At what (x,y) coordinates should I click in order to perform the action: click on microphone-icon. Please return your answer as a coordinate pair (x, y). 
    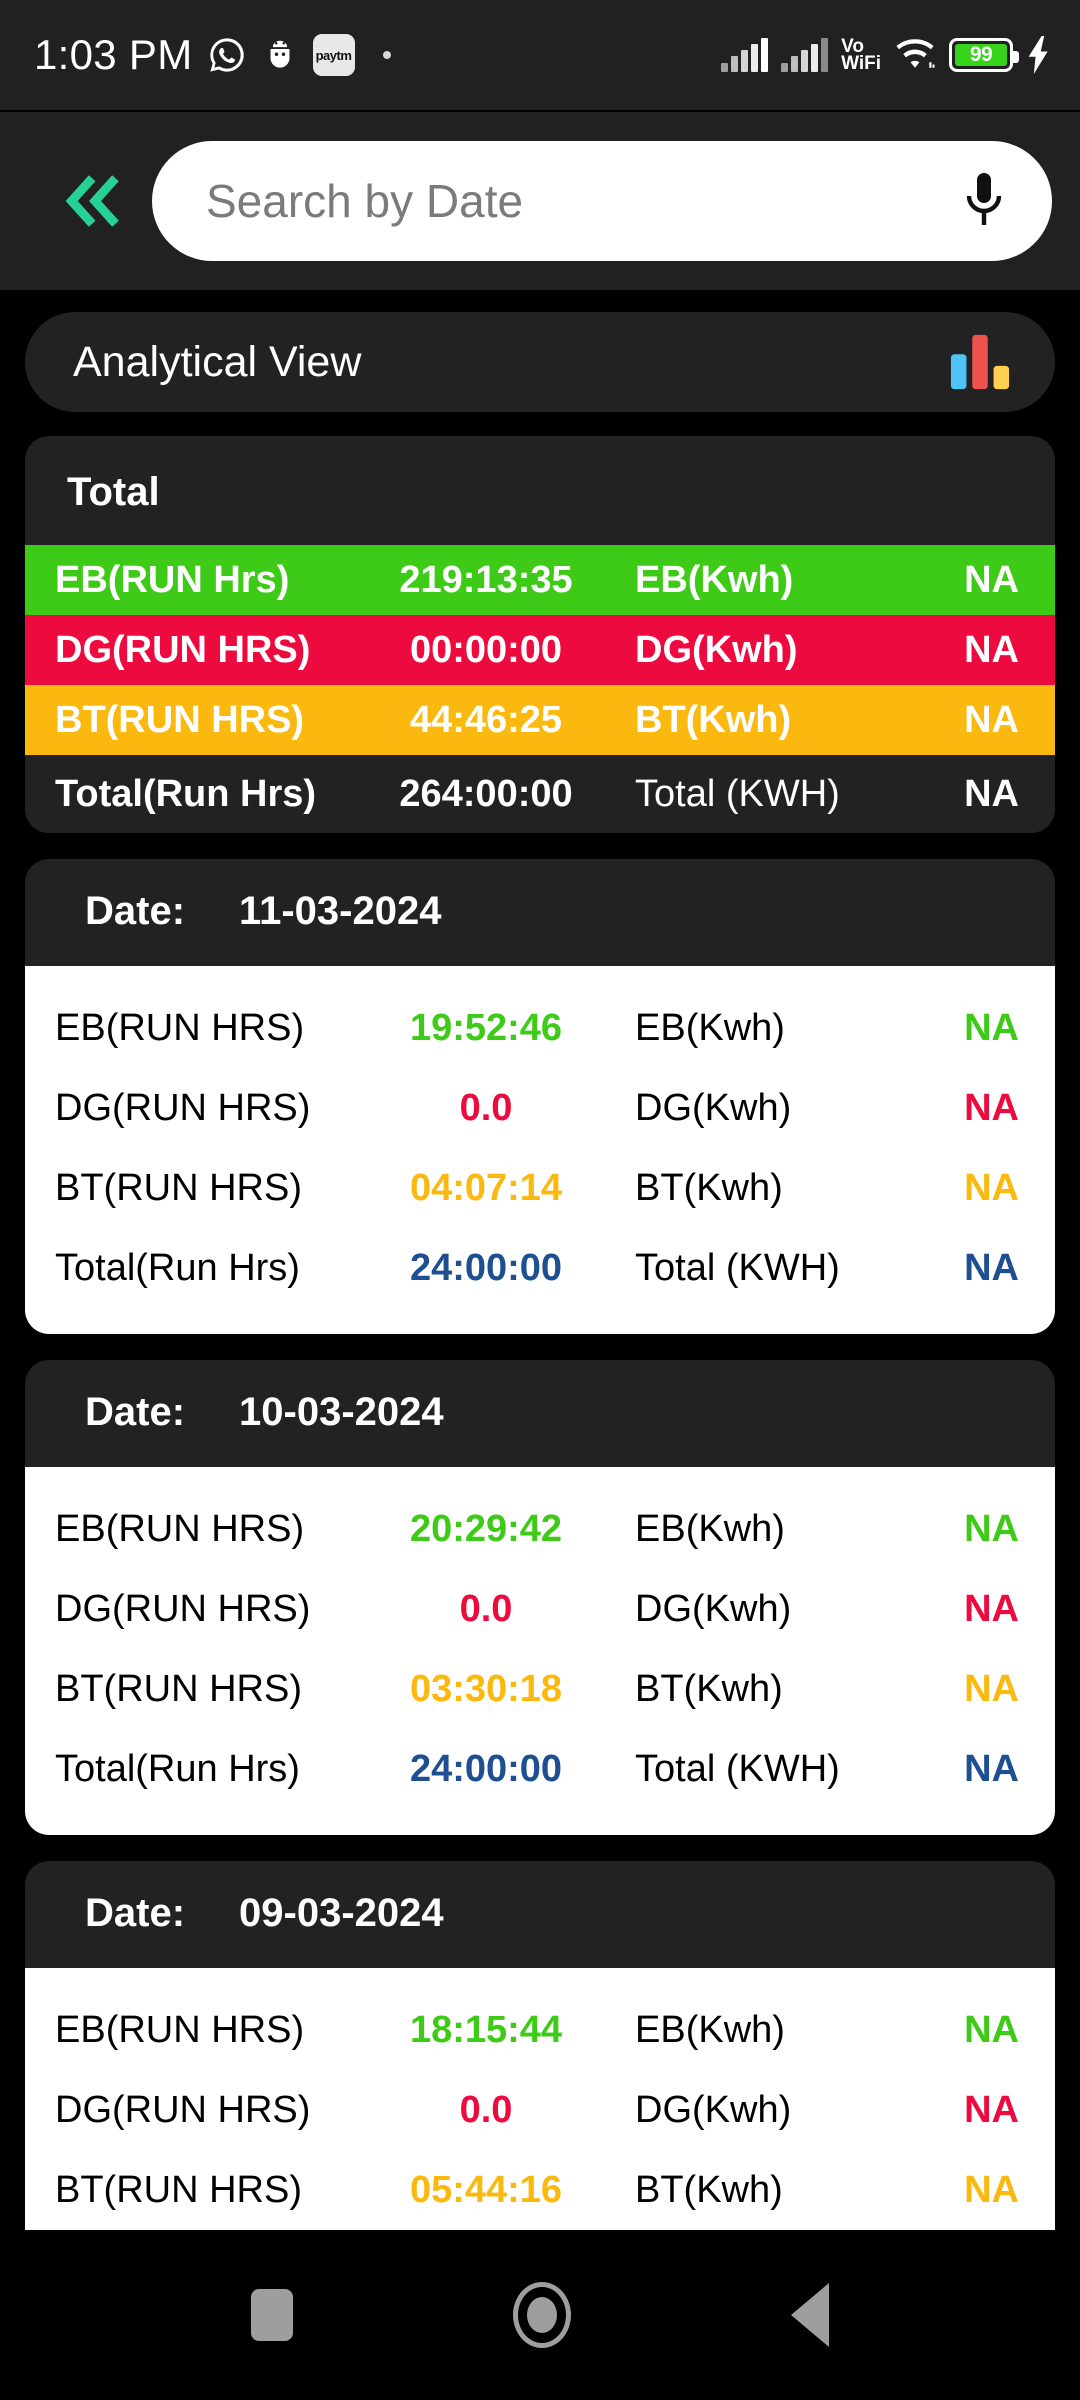
    Looking at the image, I should click on (984, 201).